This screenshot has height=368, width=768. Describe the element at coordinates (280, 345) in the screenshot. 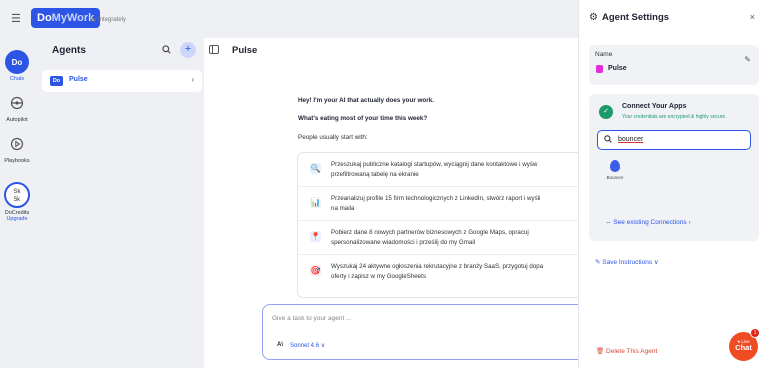

I see `anthropic-icon: A\` at that location.